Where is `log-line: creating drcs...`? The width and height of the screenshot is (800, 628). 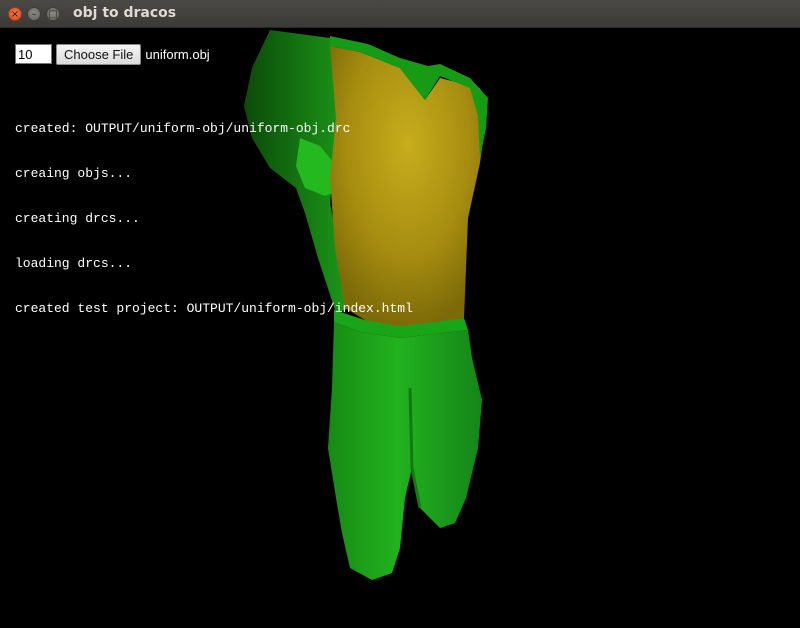 log-line: creating drcs... is located at coordinates (77, 218).